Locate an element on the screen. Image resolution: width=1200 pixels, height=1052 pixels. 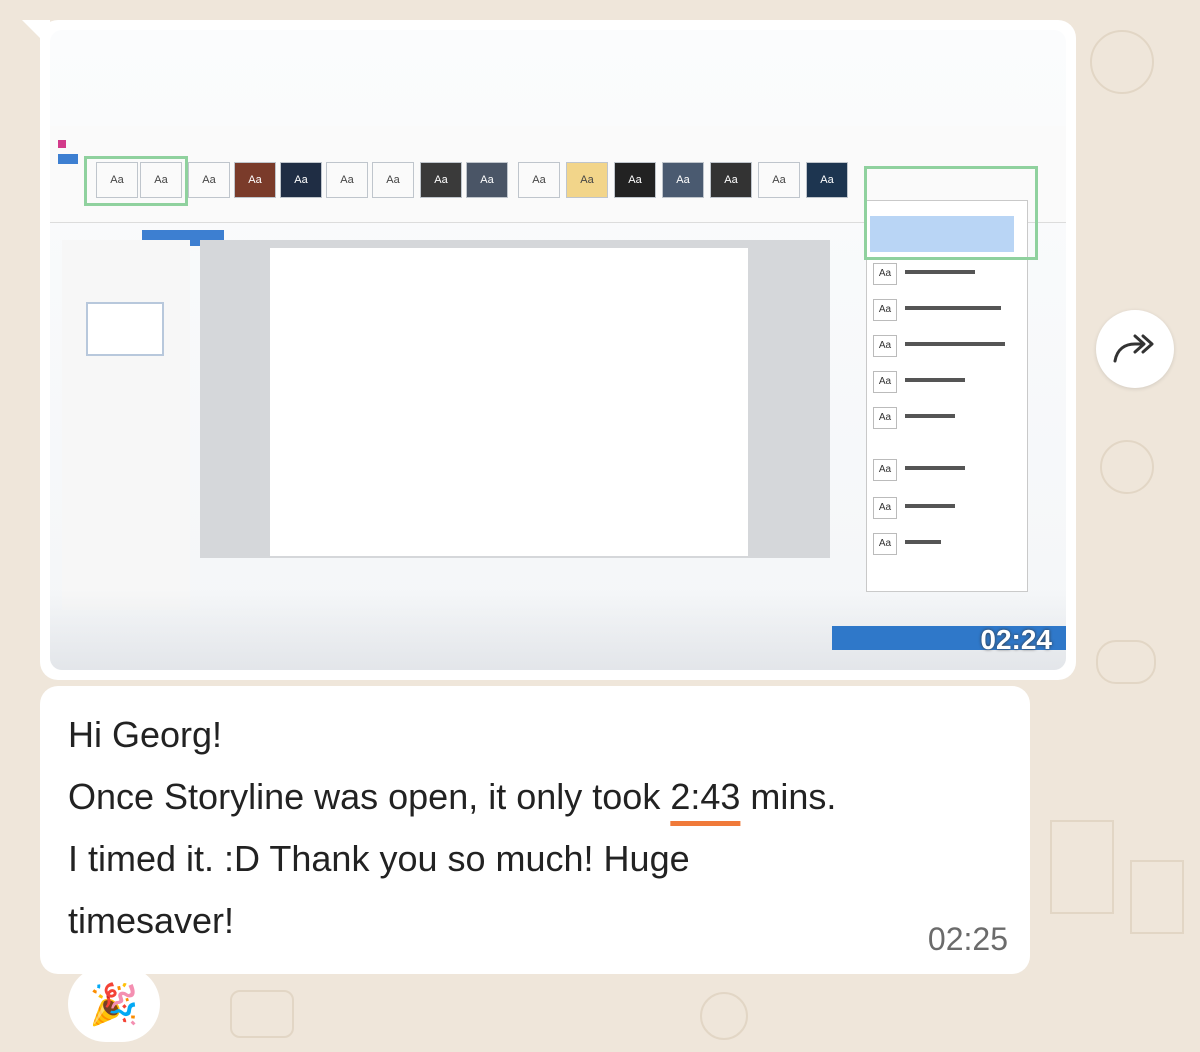
forward-icon is located at coordinates (1133, 348).